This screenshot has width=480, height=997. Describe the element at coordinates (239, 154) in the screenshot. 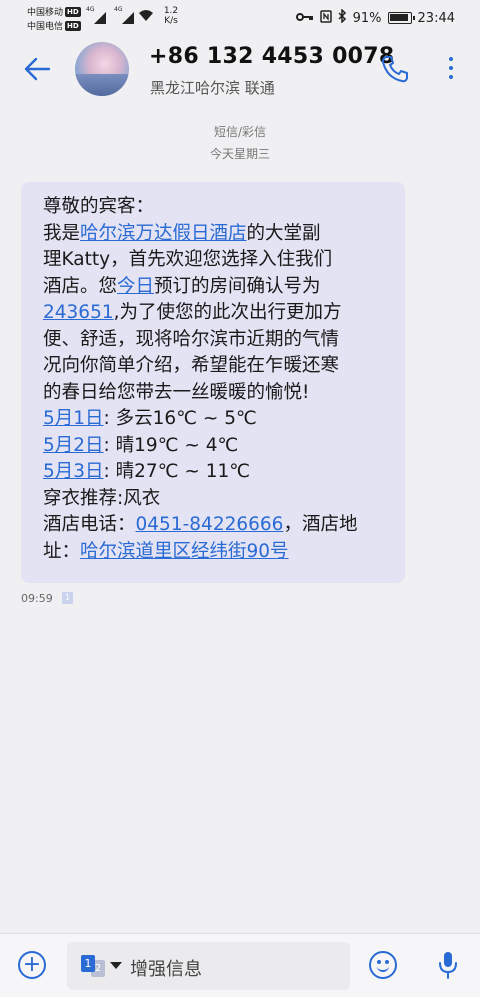

I see `date-separator: 今天星期三` at that location.